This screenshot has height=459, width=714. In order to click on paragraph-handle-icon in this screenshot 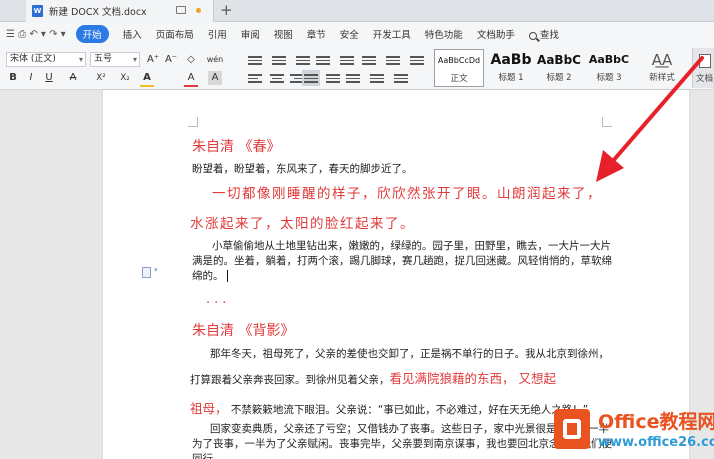, I will do `click(150, 272)`.